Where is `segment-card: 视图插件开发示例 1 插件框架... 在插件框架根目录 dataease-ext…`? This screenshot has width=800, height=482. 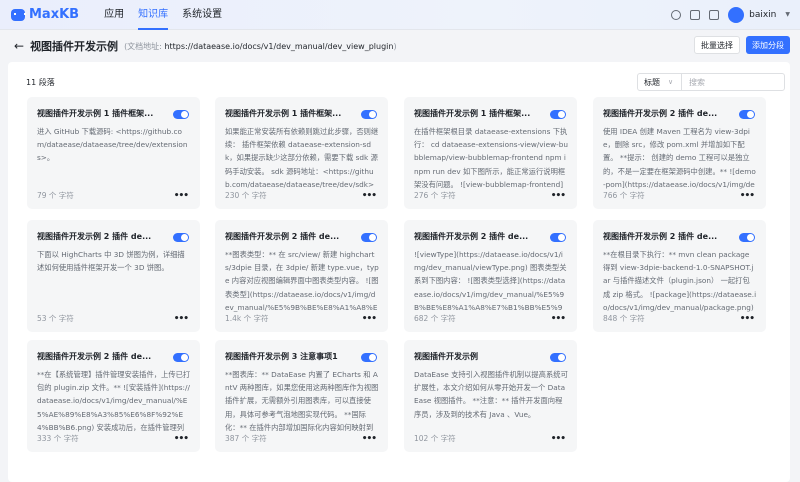 segment-card: 视图插件开发示例 1 插件框架... 在插件框架根目录 dataease-ext… is located at coordinates (490, 153).